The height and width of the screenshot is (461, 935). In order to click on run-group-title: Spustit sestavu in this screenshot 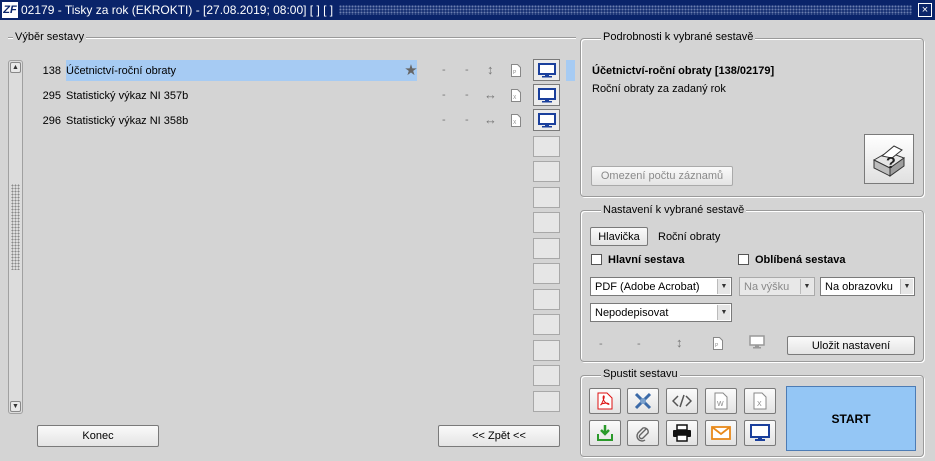, I will do `click(640, 374)`.